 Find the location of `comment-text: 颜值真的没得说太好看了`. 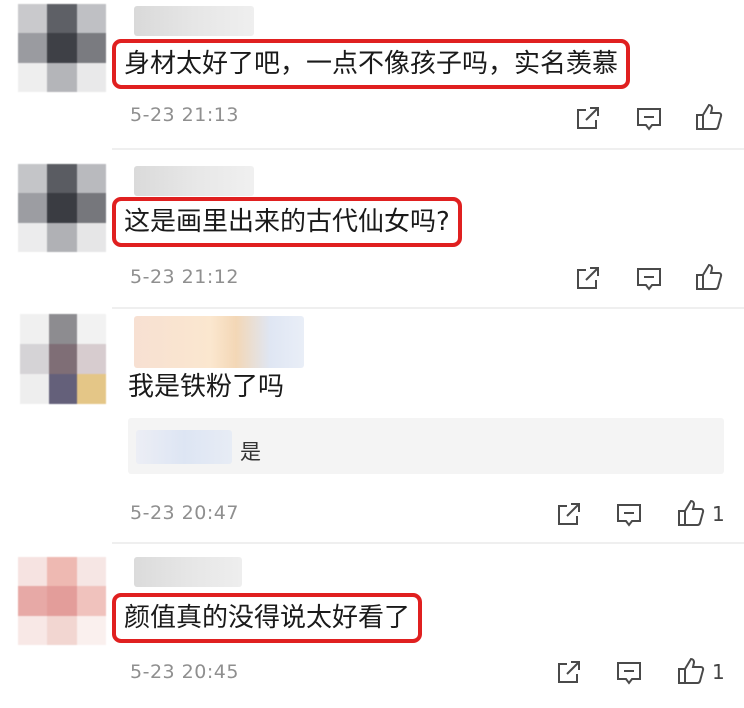

comment-text: 颜值真的没得说太好看了 is located at coordinates (267, 618).